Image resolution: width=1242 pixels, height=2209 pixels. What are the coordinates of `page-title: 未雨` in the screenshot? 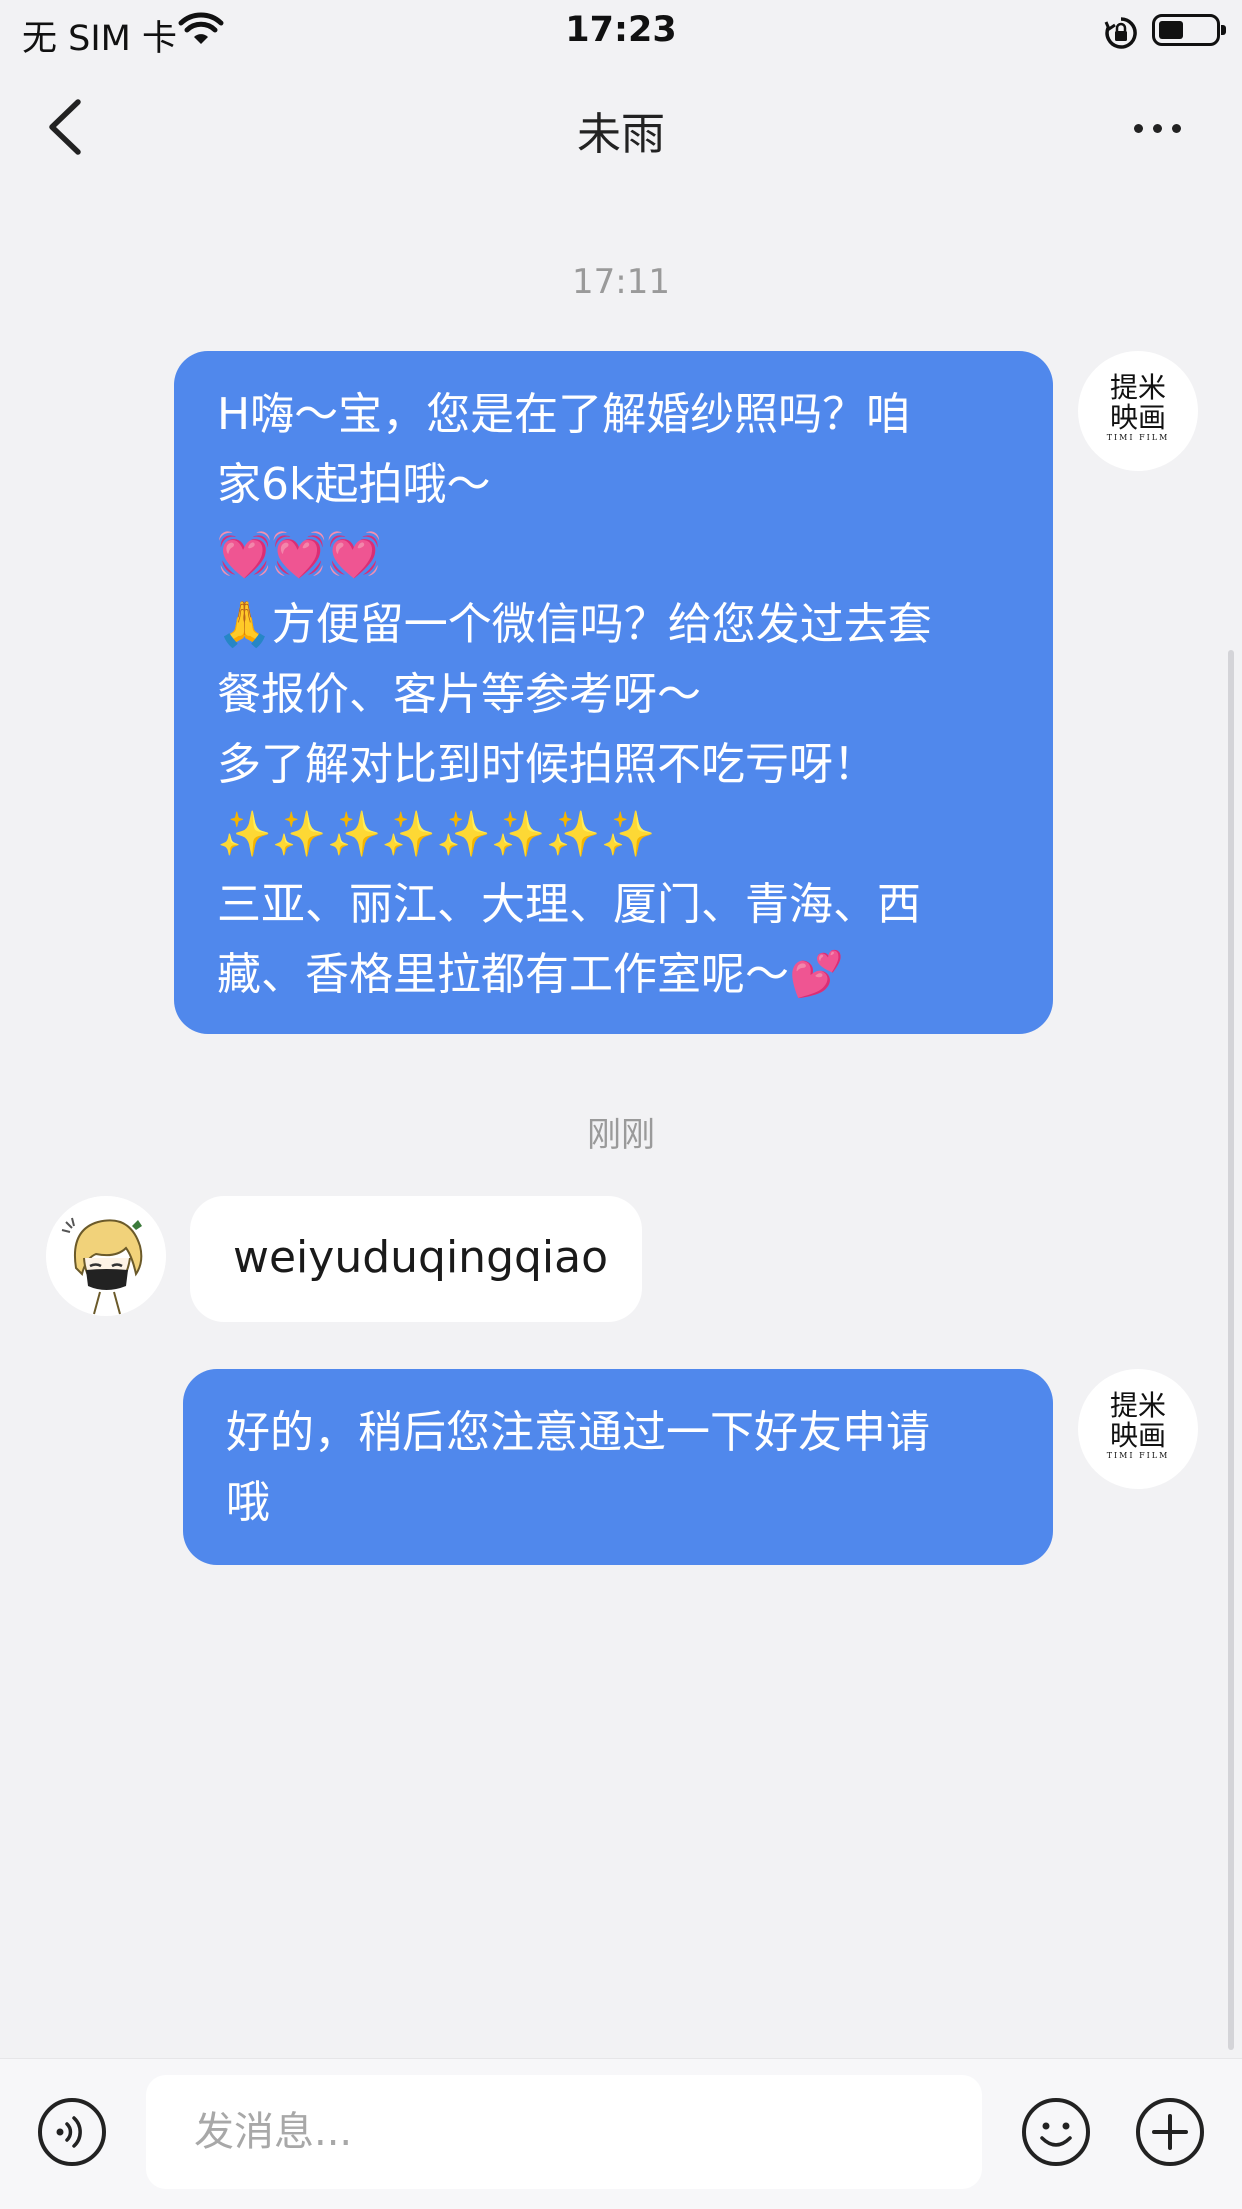 It's located at (621, 134).